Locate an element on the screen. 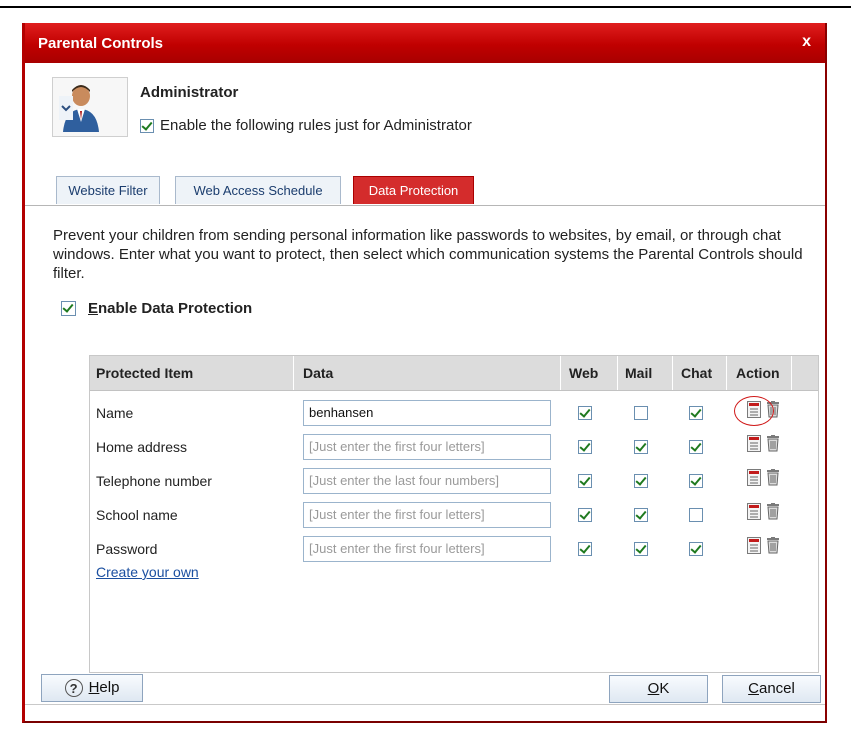 The width and height of the screenshot is (851, 738). ok-button-mnemonic: O is located at coordinates (653, 688).